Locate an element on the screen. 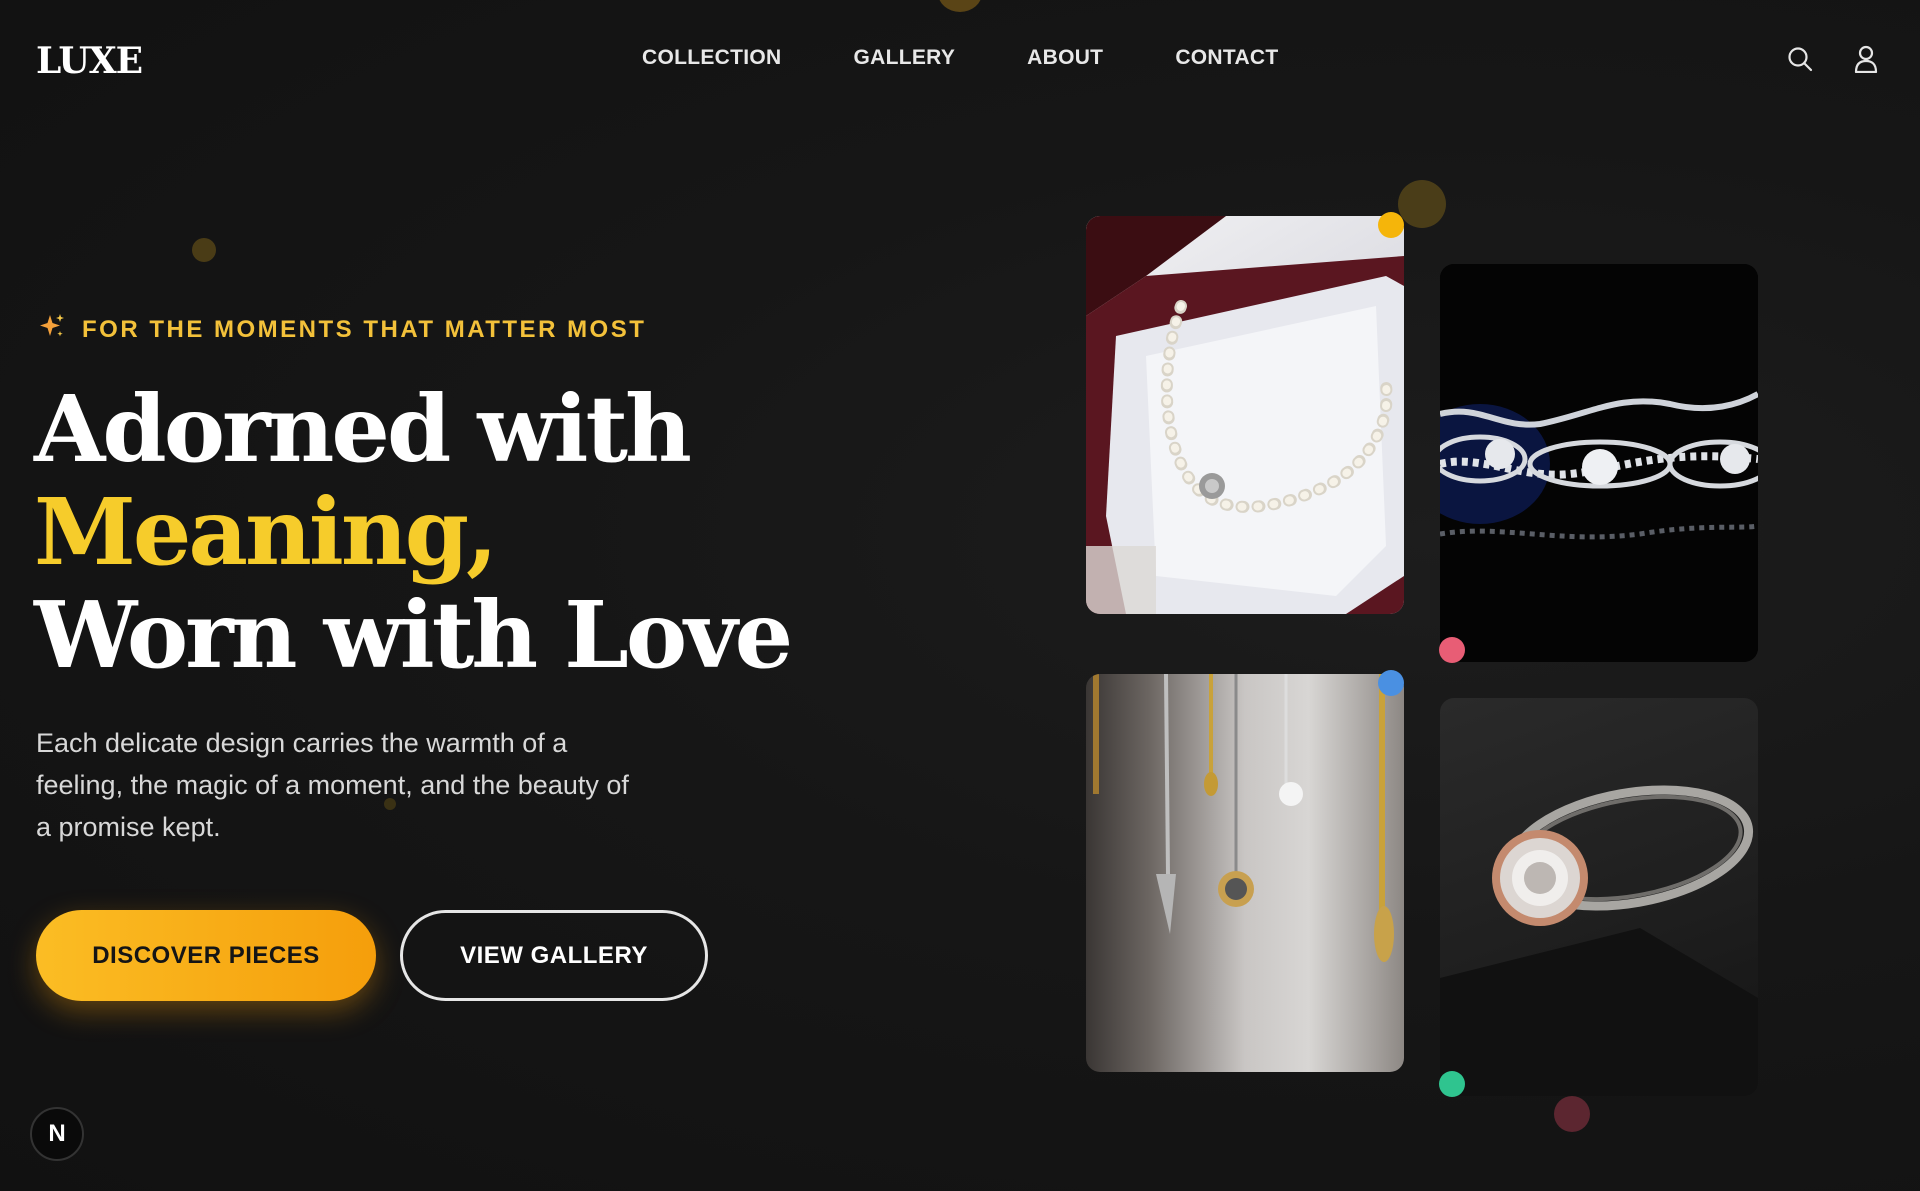 This screenshot has width=1920, height=1191. headline-line-1: Adorned with is located at coordinates (363, 429).